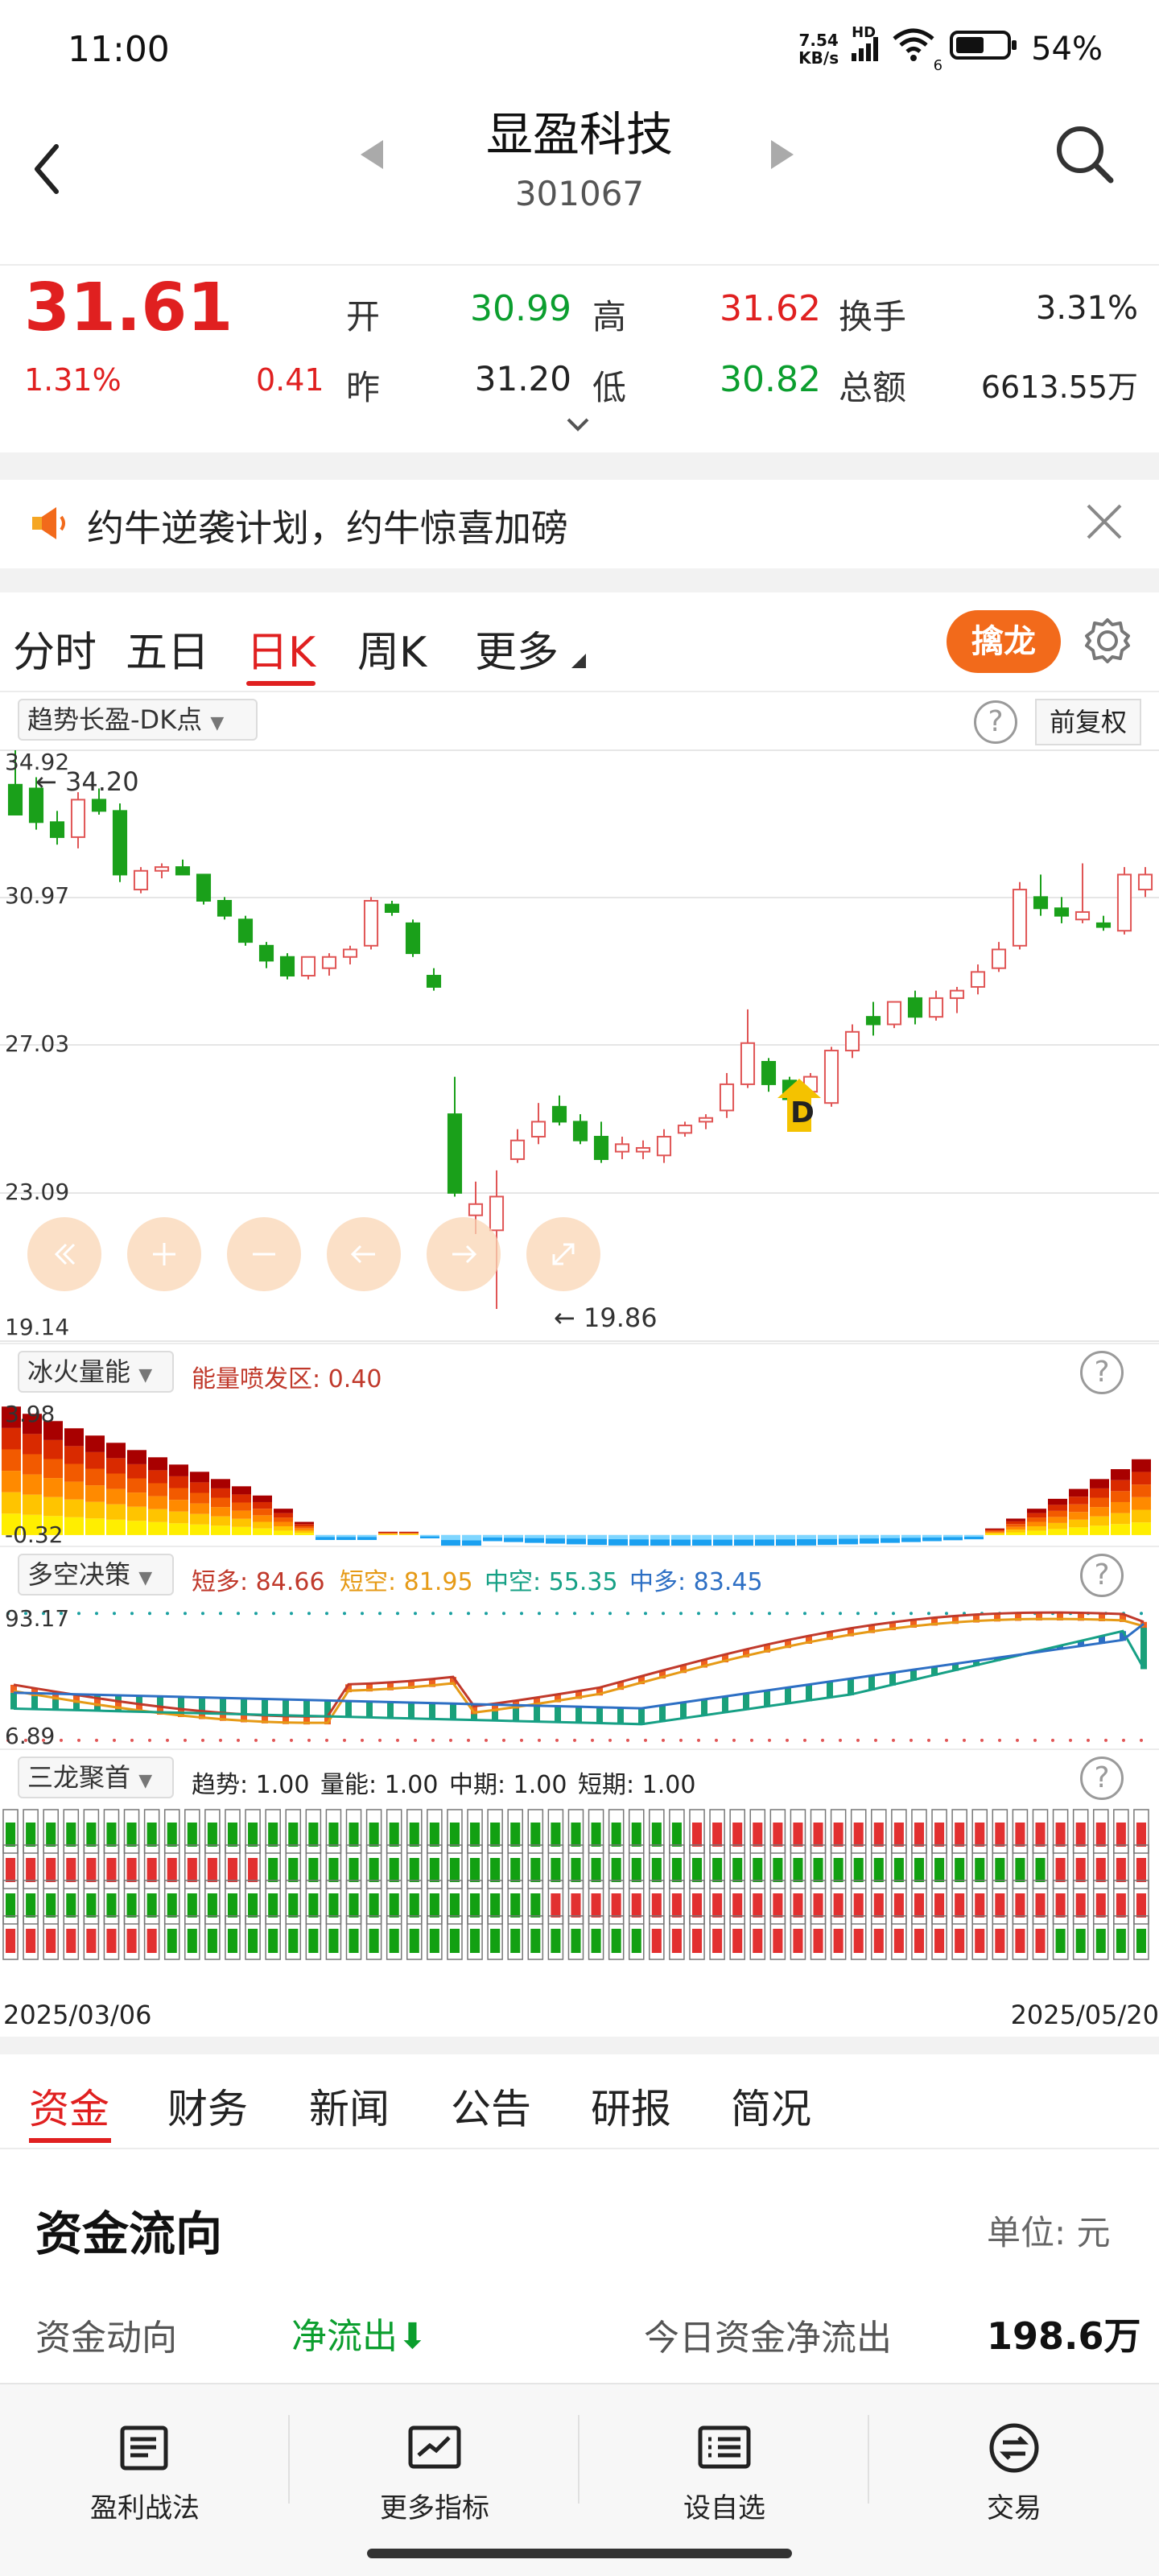  Describe the element at coordinates (579, 691) in the screenshot. I see `tabs-divider` at that location.